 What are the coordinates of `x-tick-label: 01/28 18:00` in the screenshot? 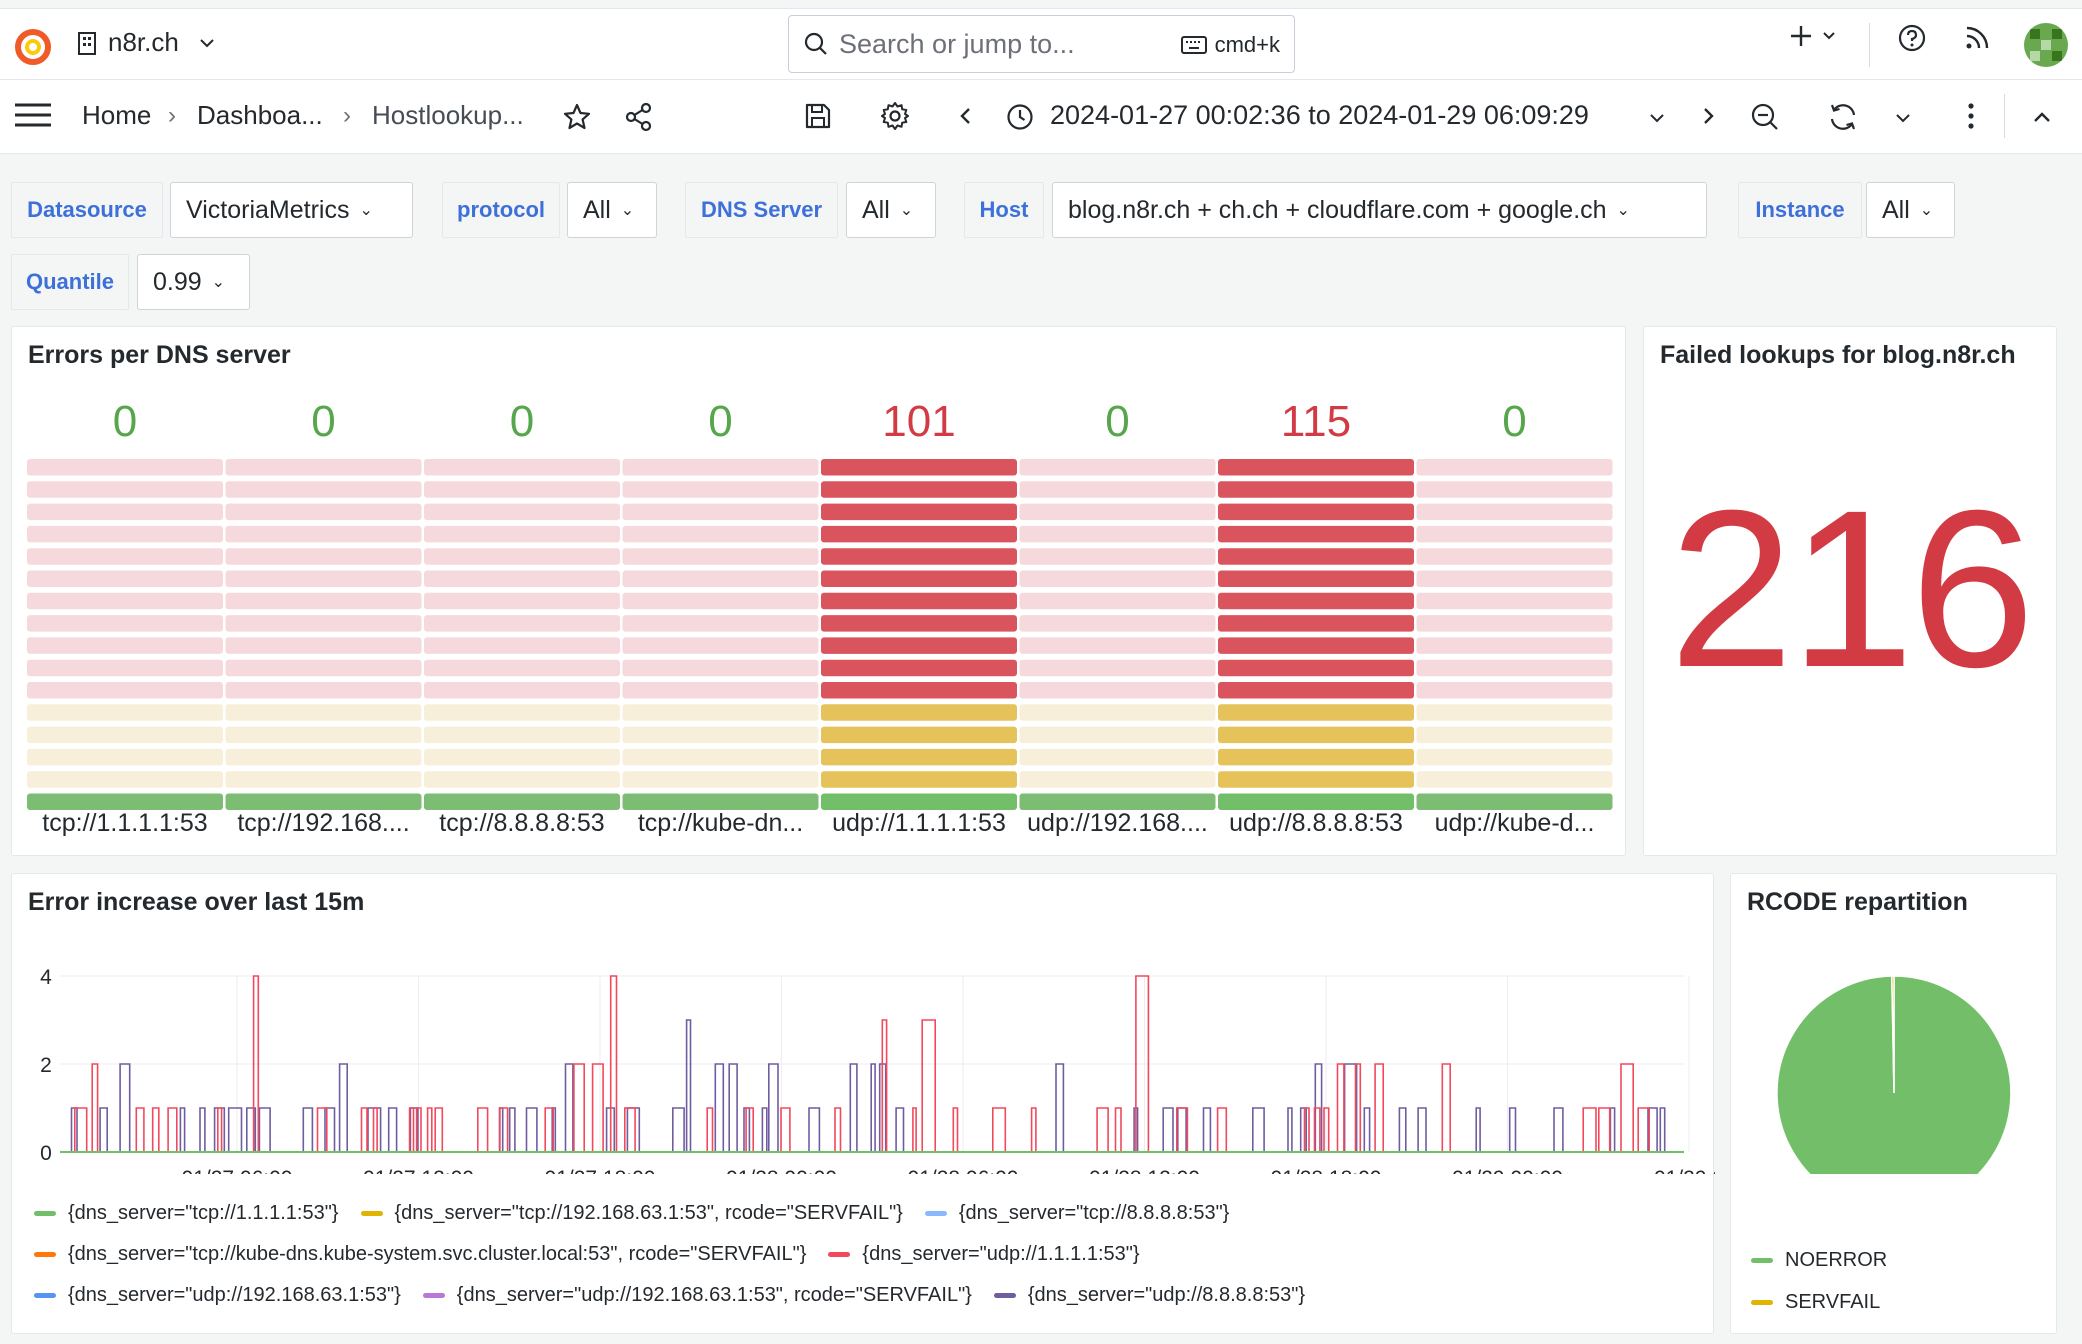 It's located at (1326, 1170).